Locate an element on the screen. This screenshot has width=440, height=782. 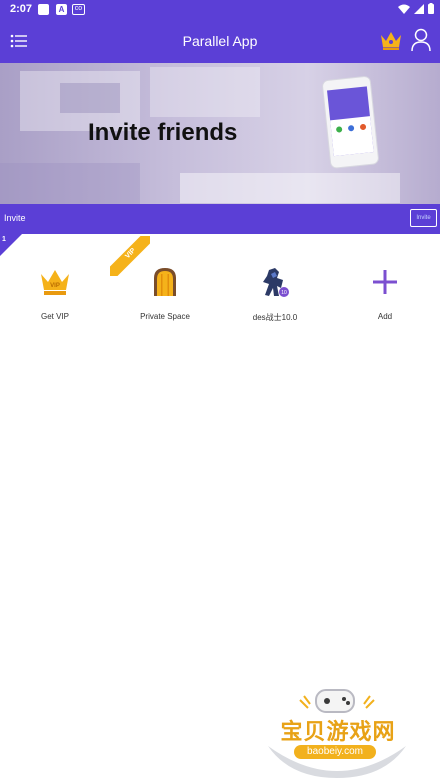
plus-icon is located at coordinates (385, 282).